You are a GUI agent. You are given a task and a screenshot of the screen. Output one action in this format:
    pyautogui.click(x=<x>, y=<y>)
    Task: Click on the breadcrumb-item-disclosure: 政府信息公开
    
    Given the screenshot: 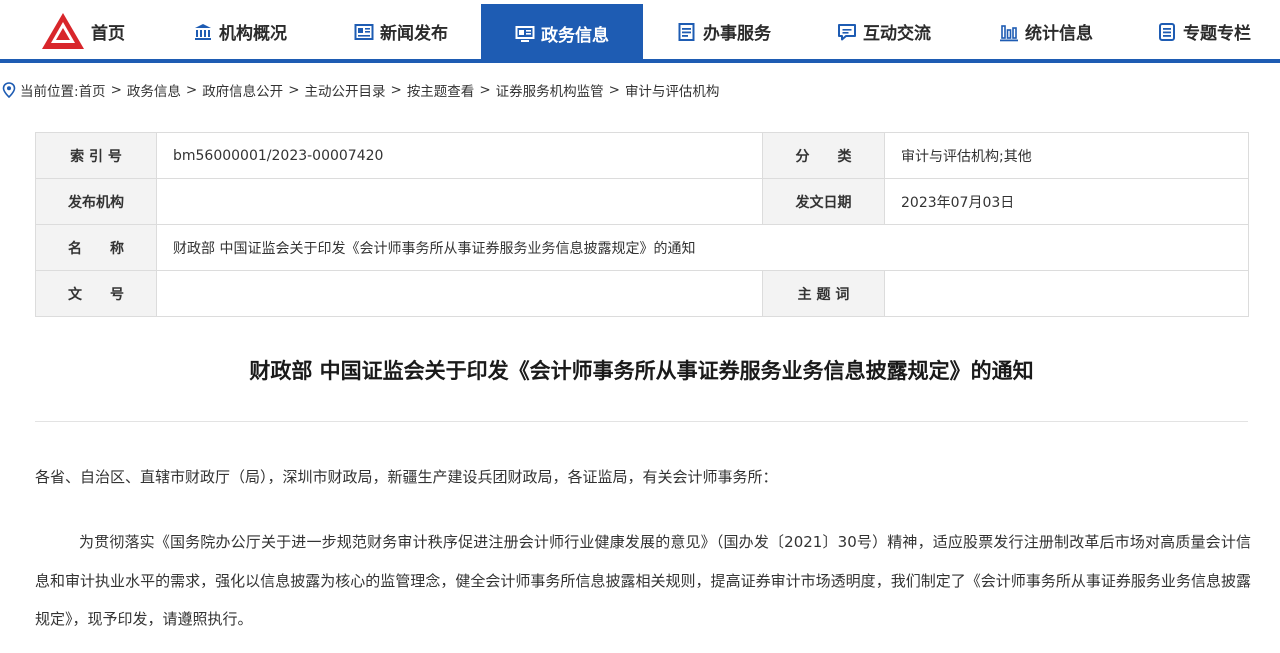 What is the action you would take?
    pyautogui.click(x=242, y=90)
    